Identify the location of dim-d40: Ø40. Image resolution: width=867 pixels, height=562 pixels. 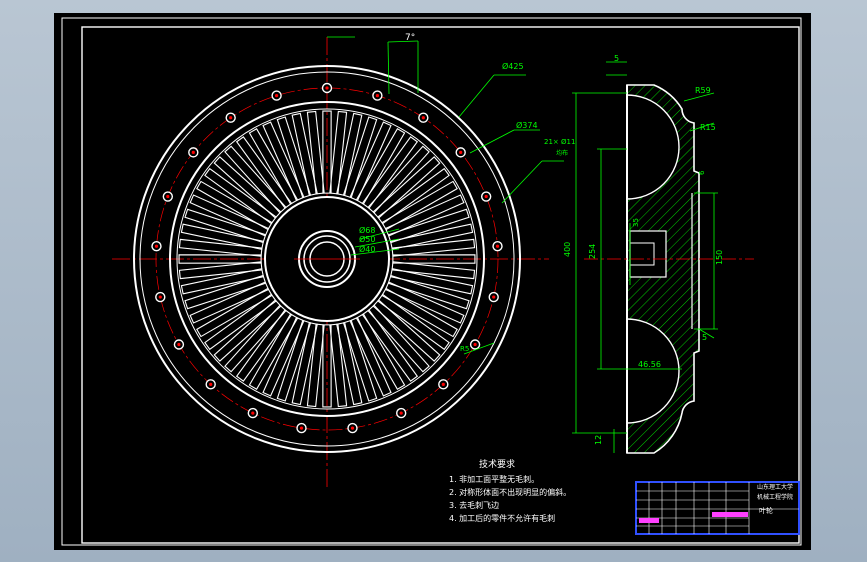
(367, 249).